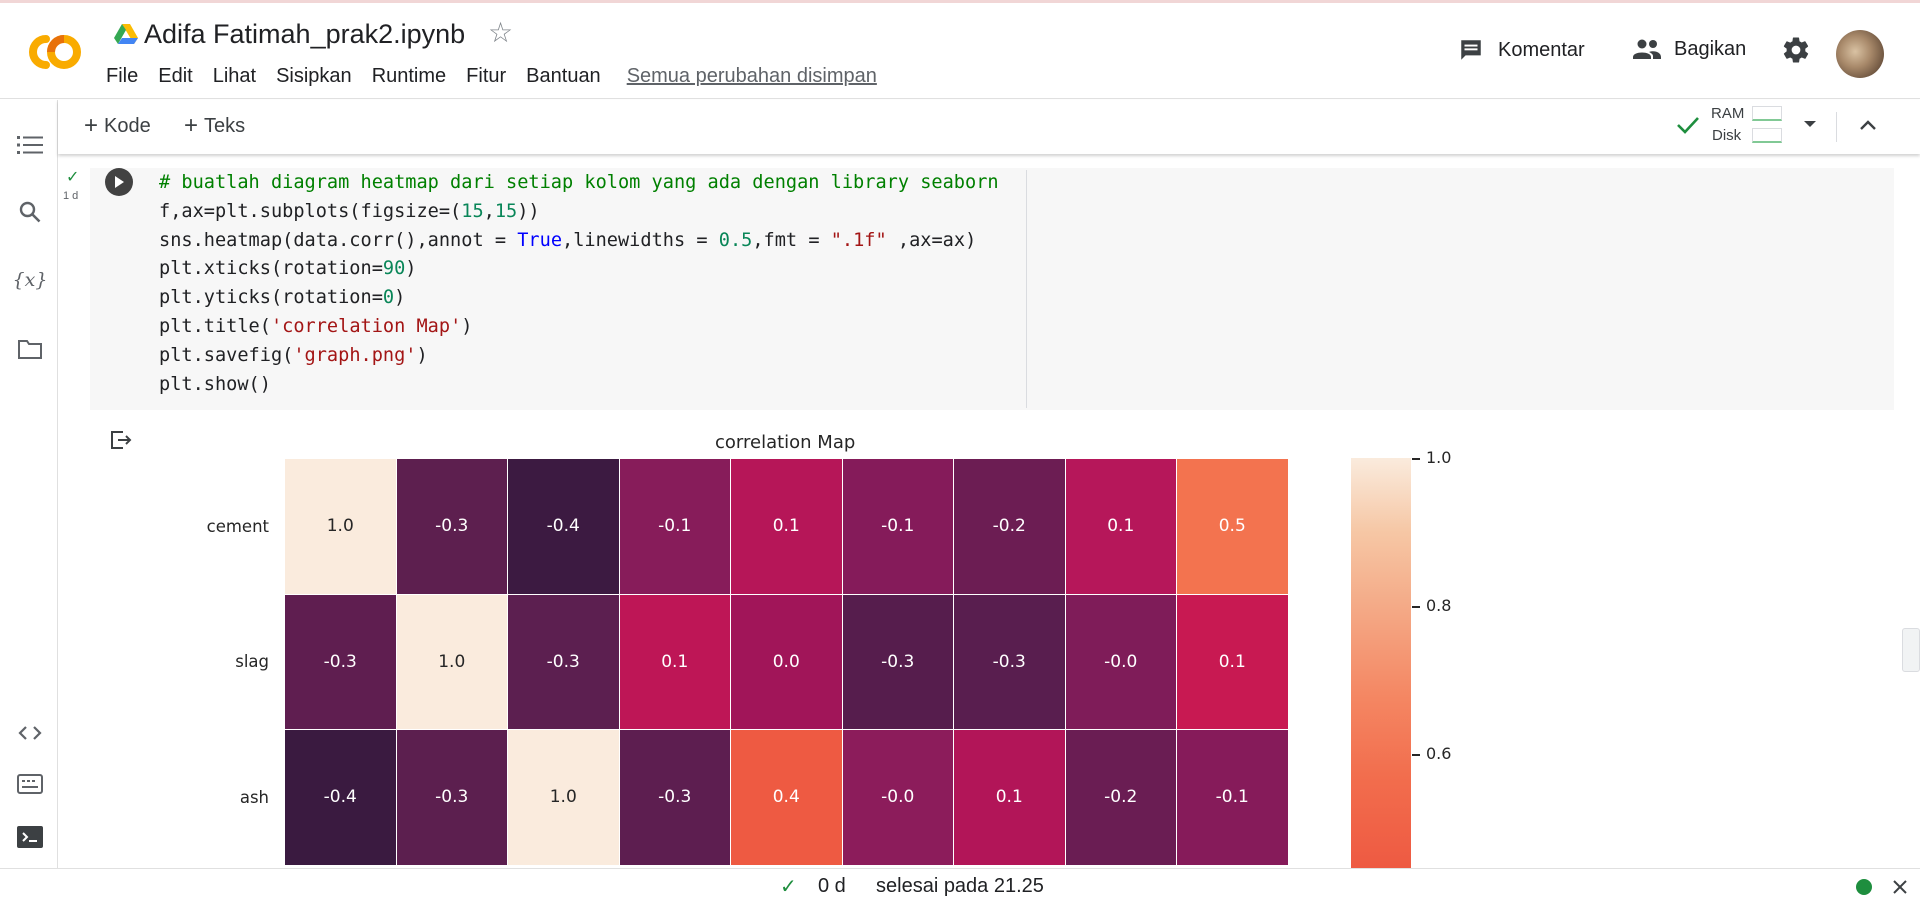  Describe the element at coordinates (785, 442) in the screenshot. I see `plot-title: correlation Map` at that location.